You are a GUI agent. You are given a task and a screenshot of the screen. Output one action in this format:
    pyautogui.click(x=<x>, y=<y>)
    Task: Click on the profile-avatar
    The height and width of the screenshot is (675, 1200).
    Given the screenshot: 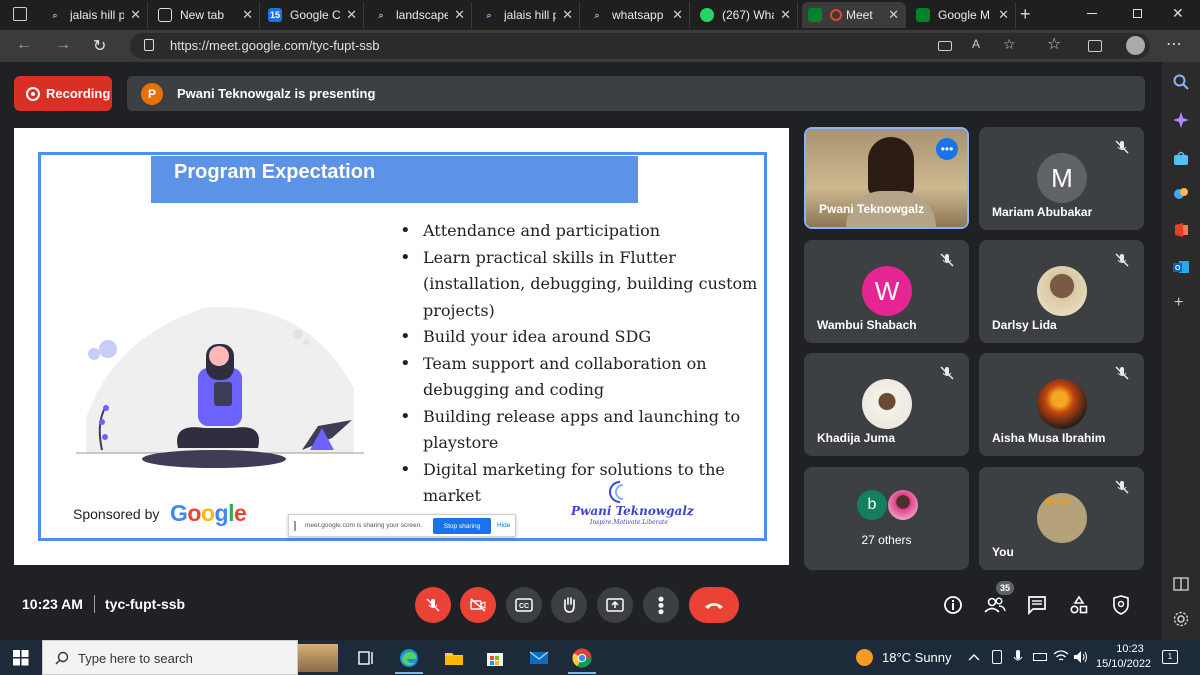 What is the action you would take?
    pyautogui.click(x=1135, y=45)
    